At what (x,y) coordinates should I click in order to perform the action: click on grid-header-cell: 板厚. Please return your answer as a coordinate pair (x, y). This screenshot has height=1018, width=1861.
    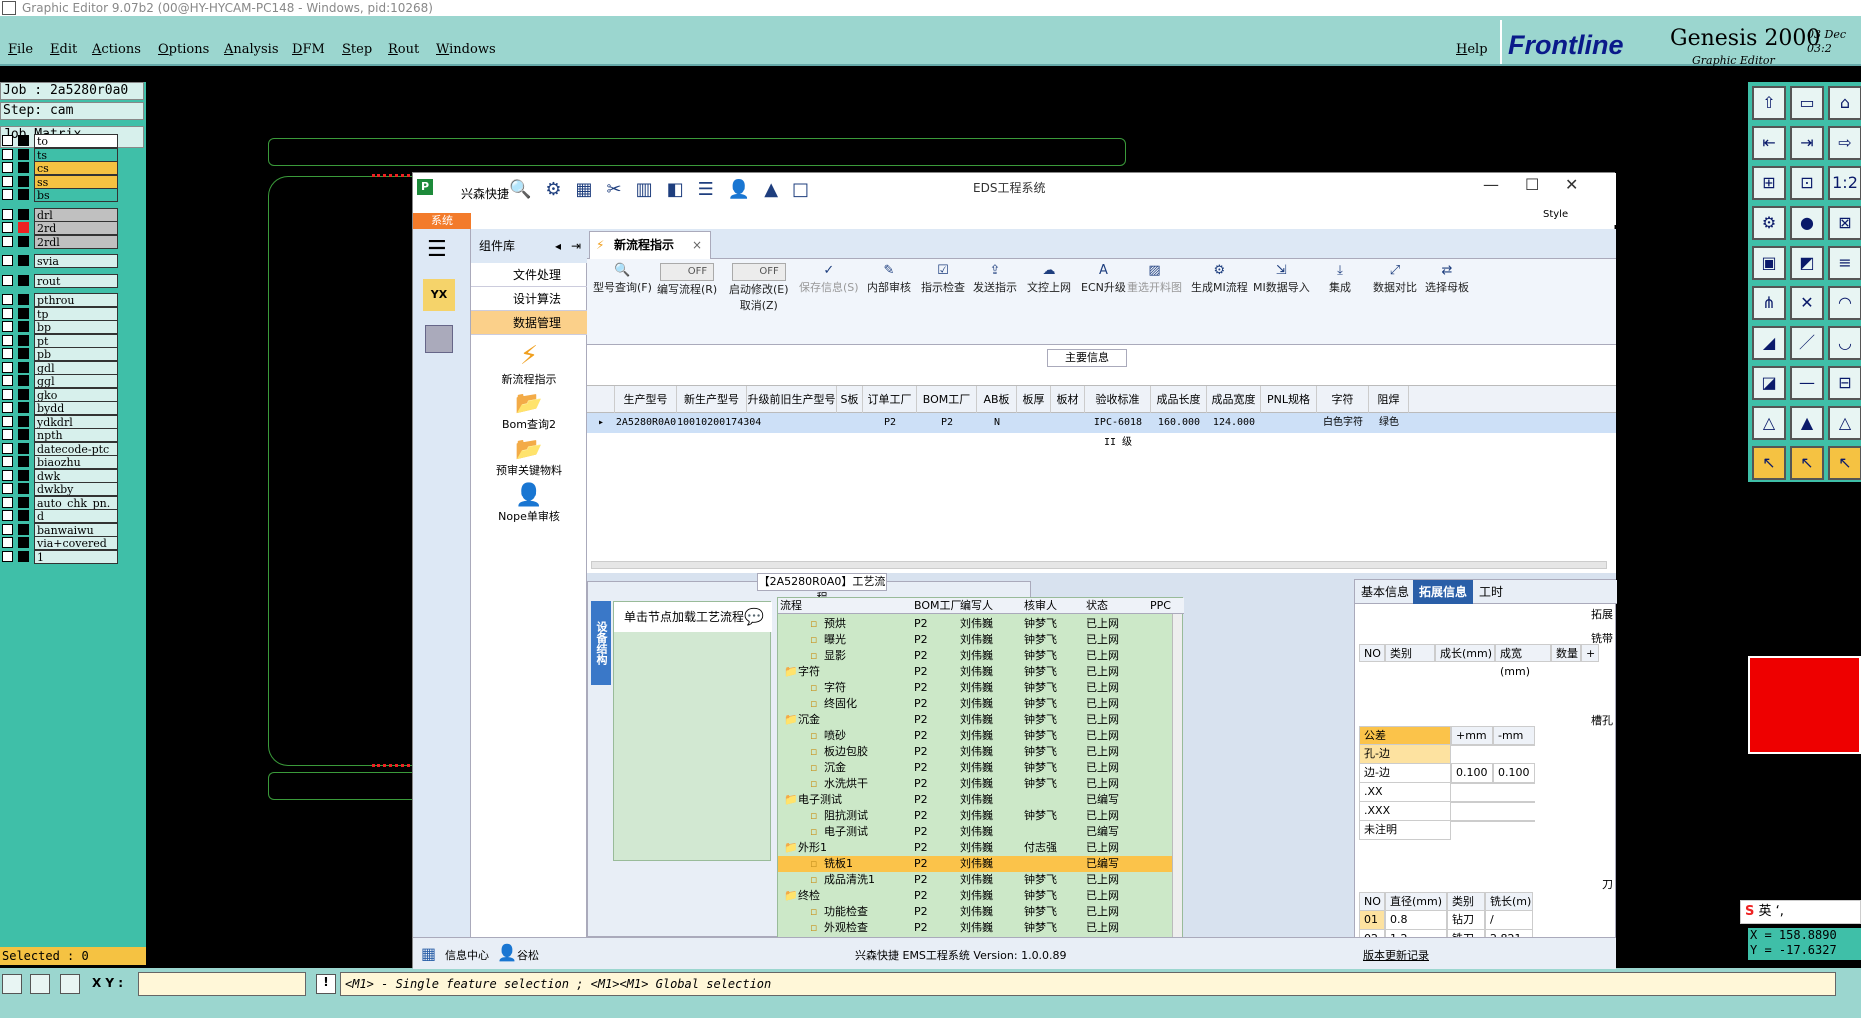
    Looking at the image, I should click on (1034, 400).